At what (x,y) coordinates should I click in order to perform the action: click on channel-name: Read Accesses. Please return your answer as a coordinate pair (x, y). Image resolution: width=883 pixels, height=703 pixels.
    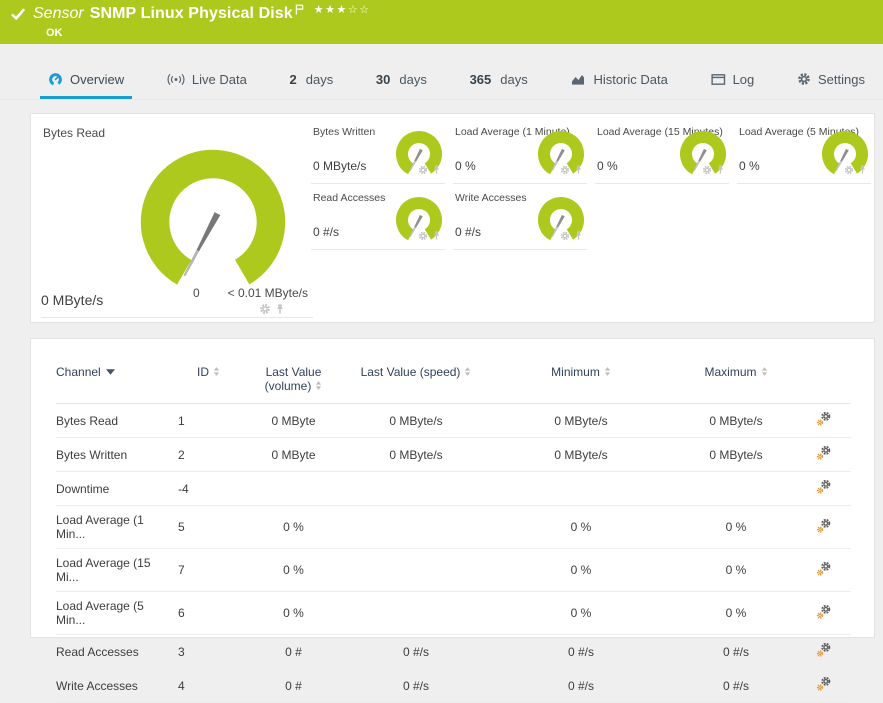
    Looking at the image, I should click on (116, 651).